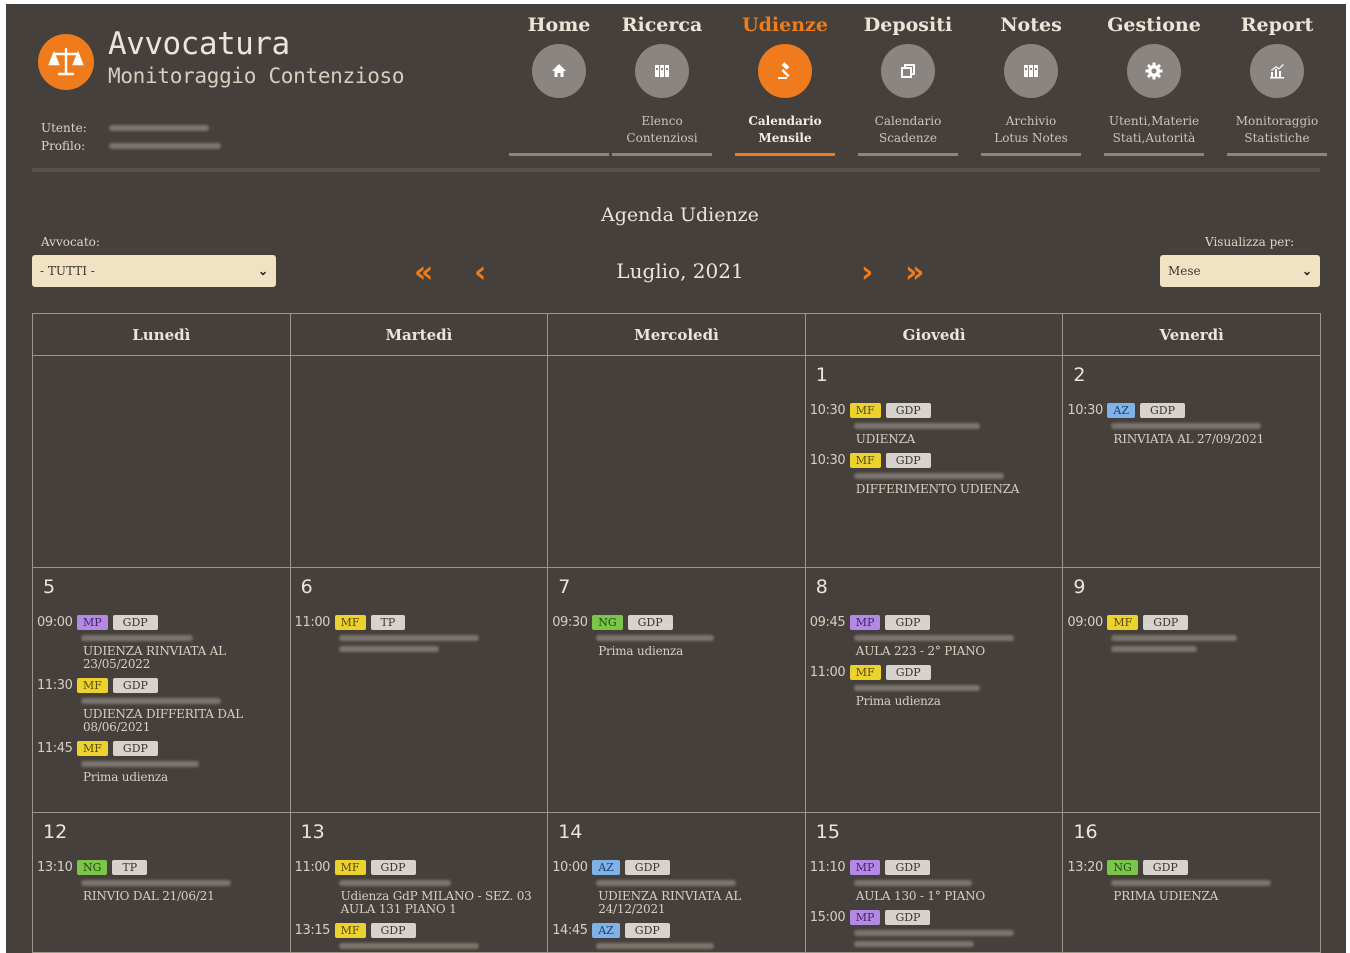  What do you see at coordinates (821, 375) in the screenshot?
I see `day-number: 1` at bounding box center [821, 375].